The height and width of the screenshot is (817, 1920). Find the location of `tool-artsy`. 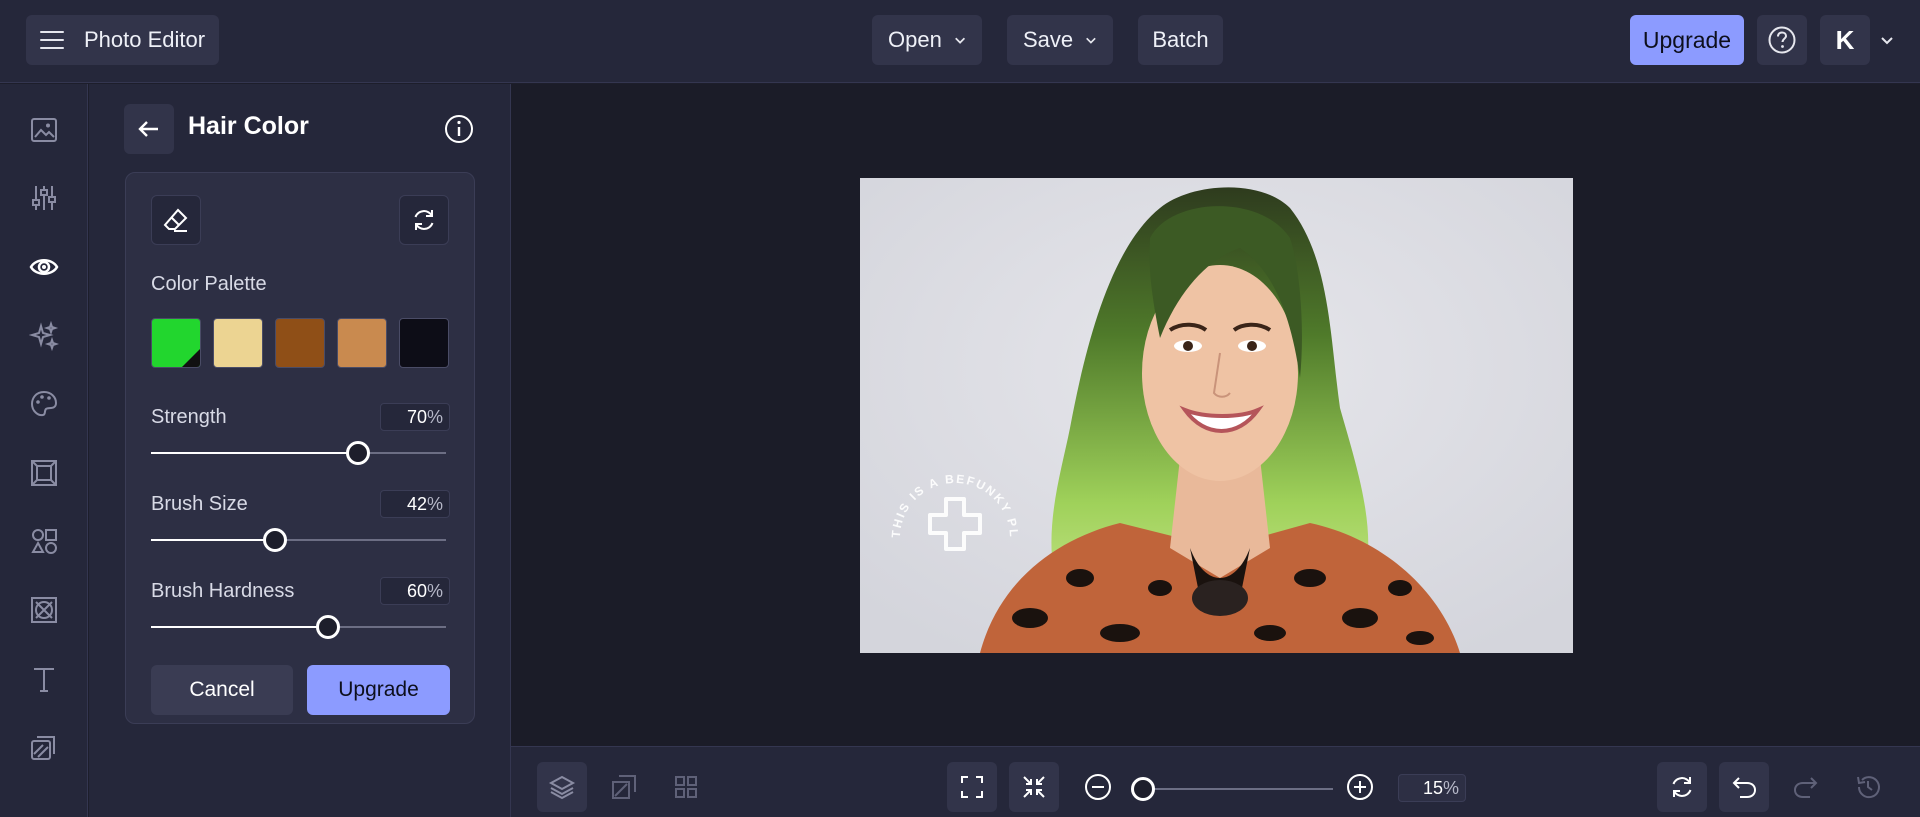

tool-artsy is located at coordinates (44, 404).